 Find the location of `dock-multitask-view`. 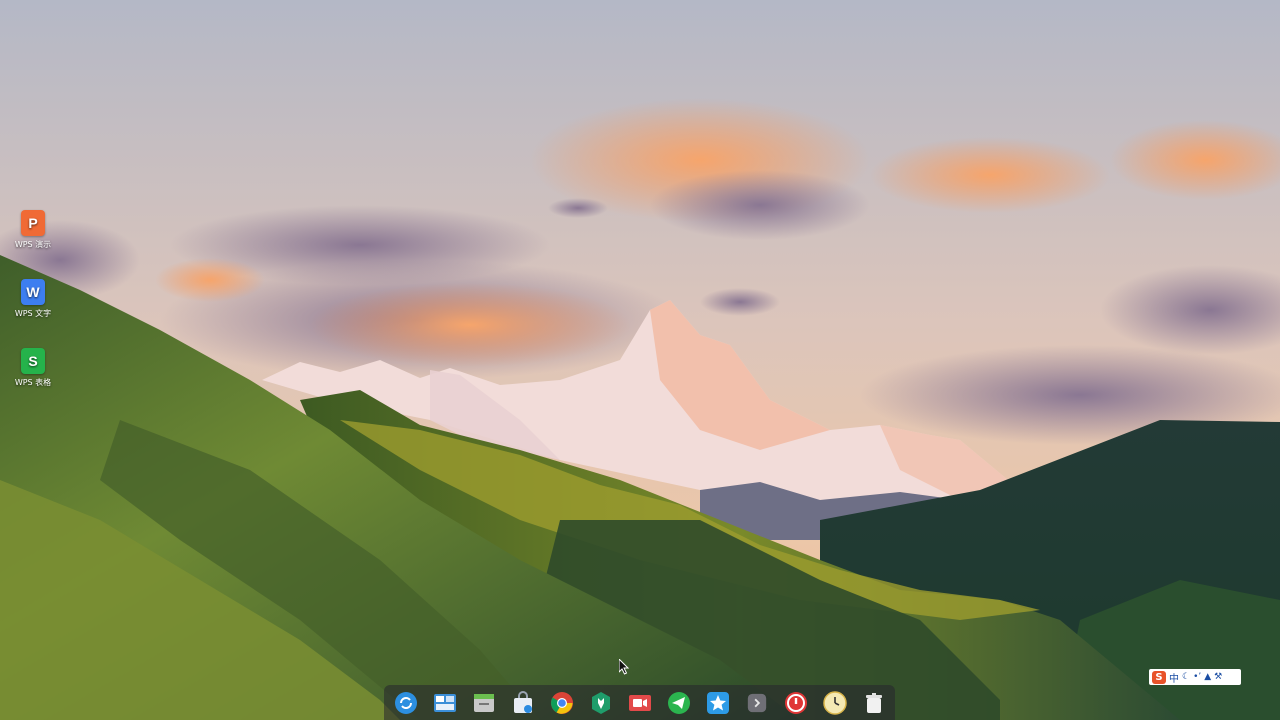

dock-multitask-view is located at coordinates (445, 703).